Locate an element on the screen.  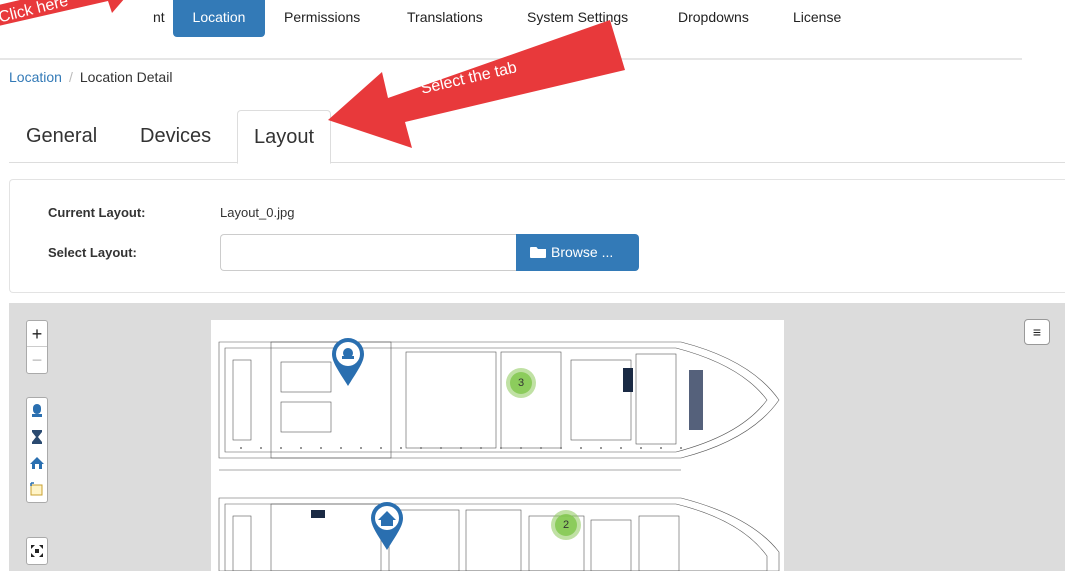
folder-open-icon is located at coordinates (538, 252).